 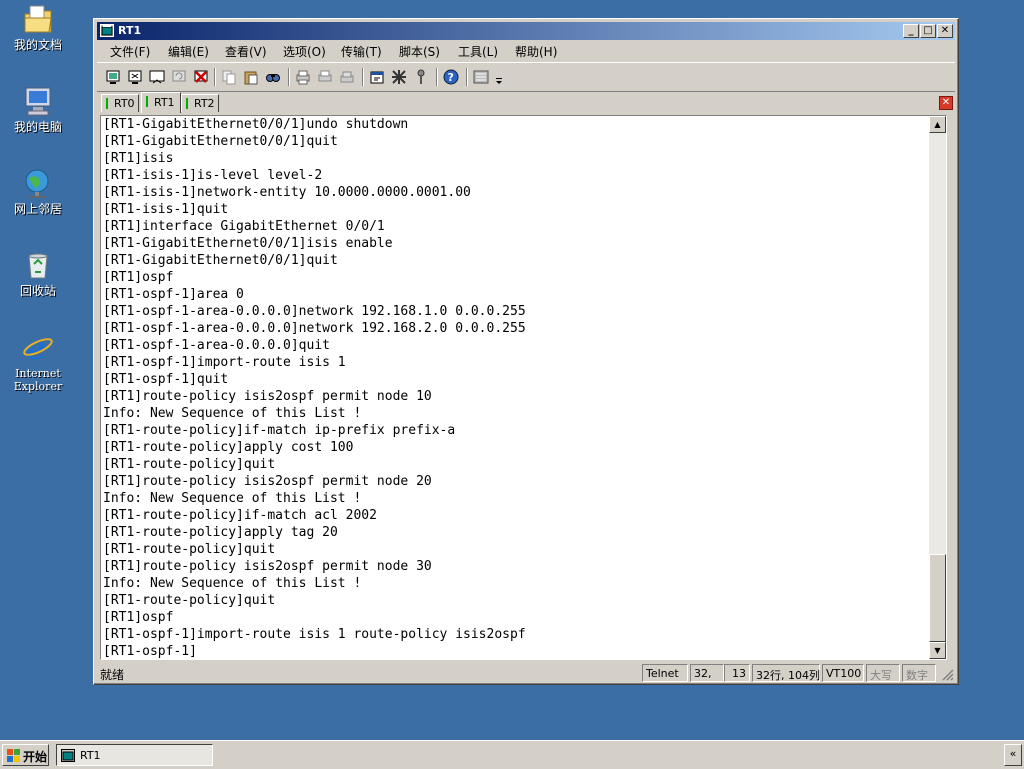 I want to click on tray-expand-button: «, so click(x=1013, y=755).